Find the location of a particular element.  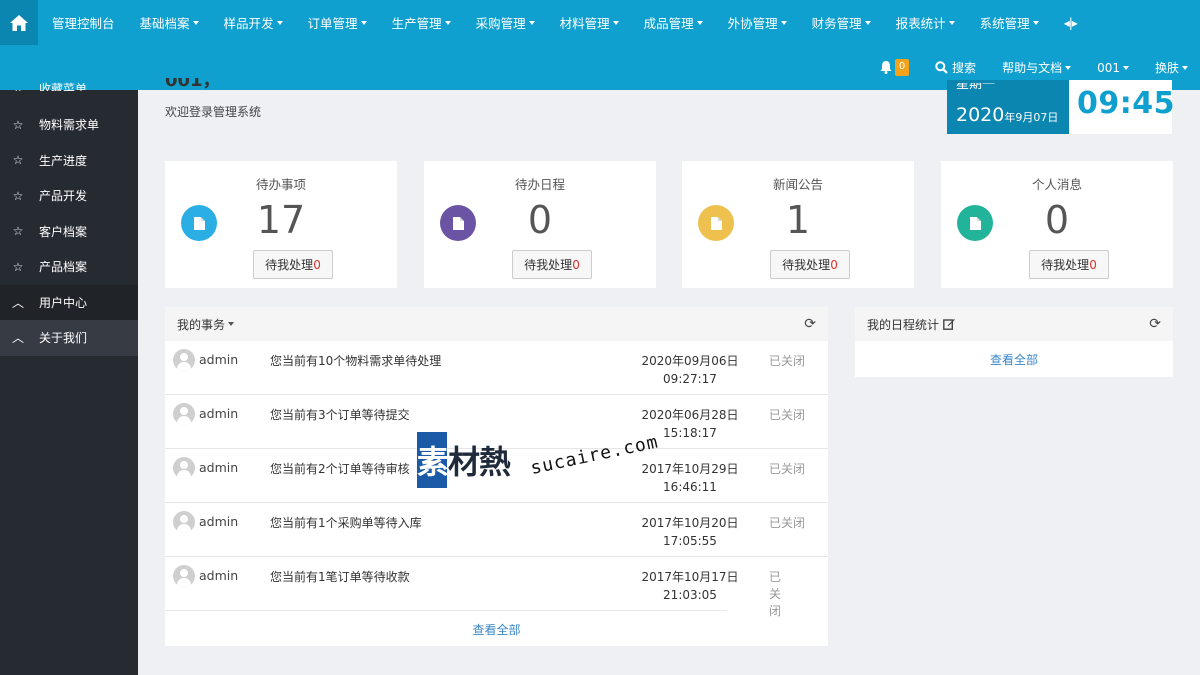

stat-card-title: 待办日程 is located at coordinates (539, 184).